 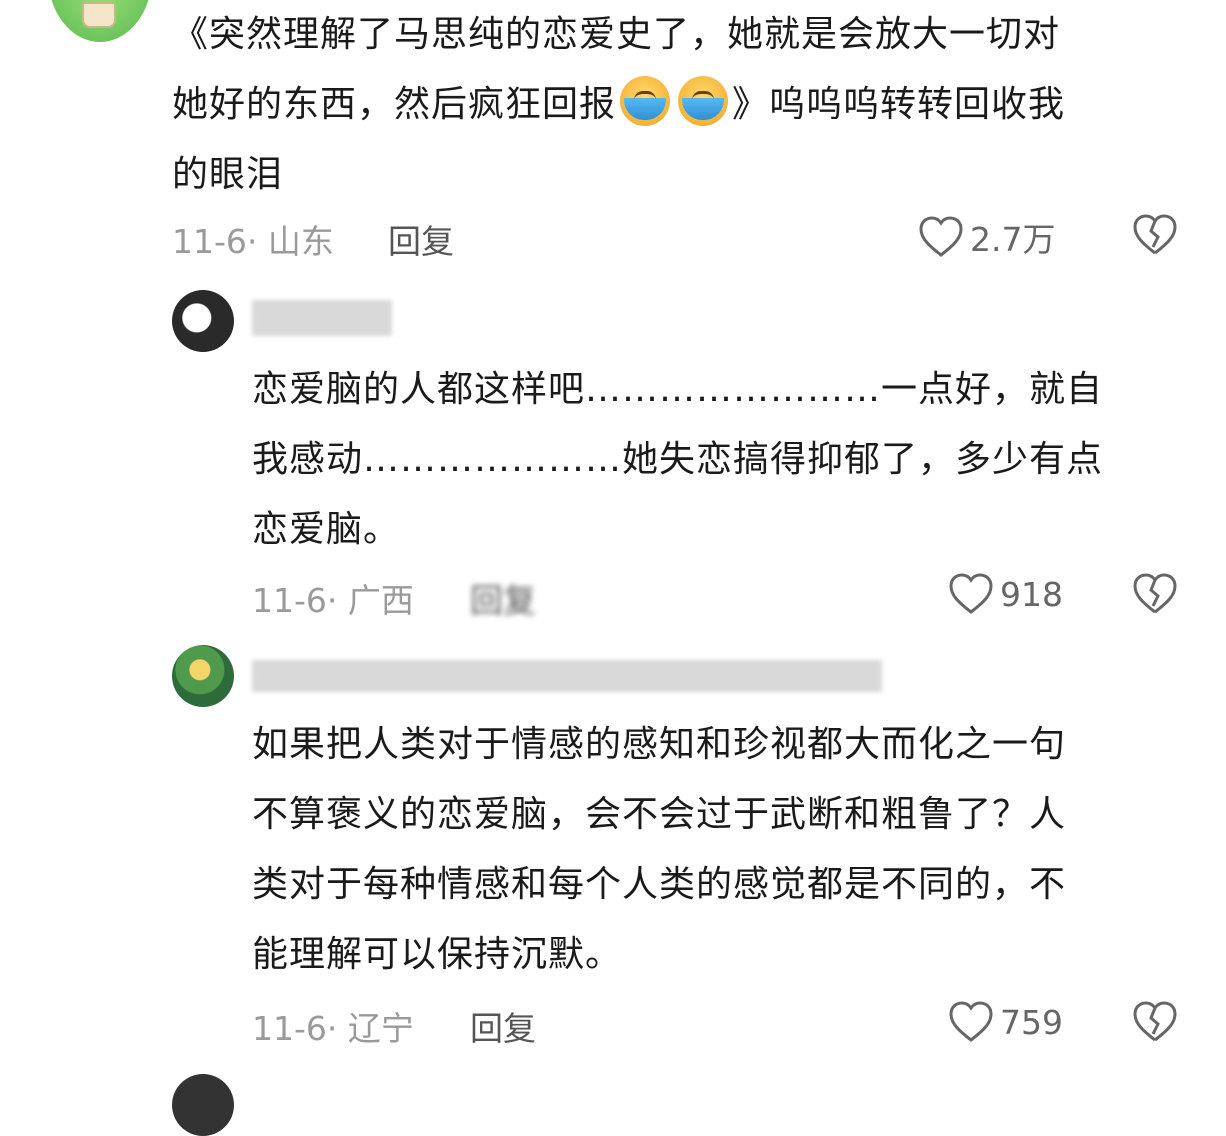 I want to click on comment-line: 的眼泪, so click(x=228, y=174).